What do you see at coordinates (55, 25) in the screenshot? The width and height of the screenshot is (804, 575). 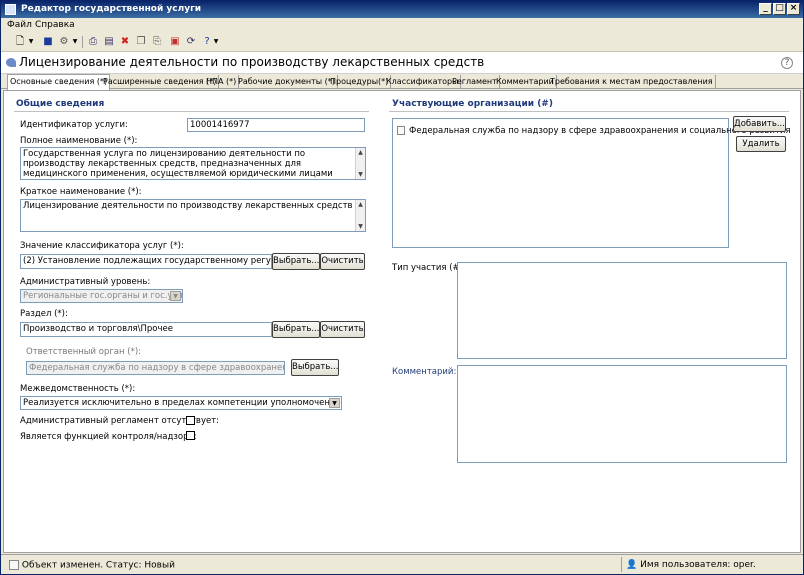 I see `menu-help: Справка` at bounding box center [55, 25].